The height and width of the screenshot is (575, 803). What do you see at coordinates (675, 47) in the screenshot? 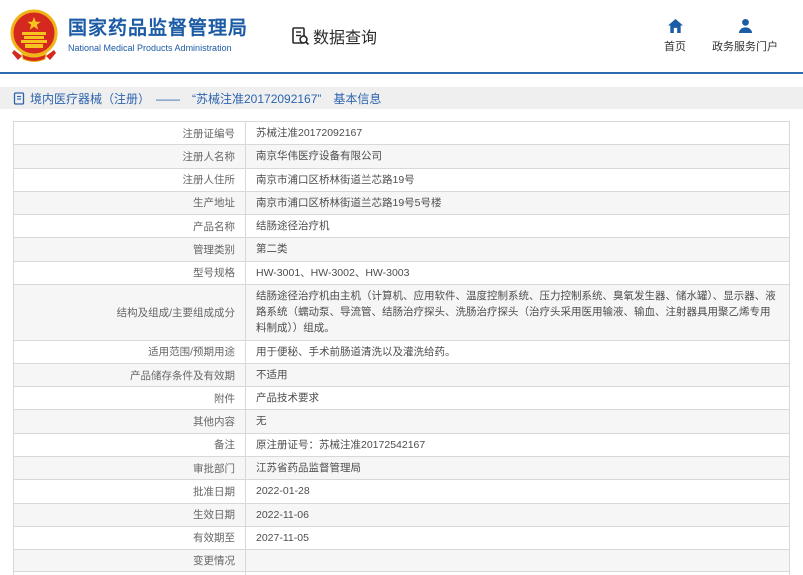
I see `nav-home-label: 首页` at bounding box center [675, 47].